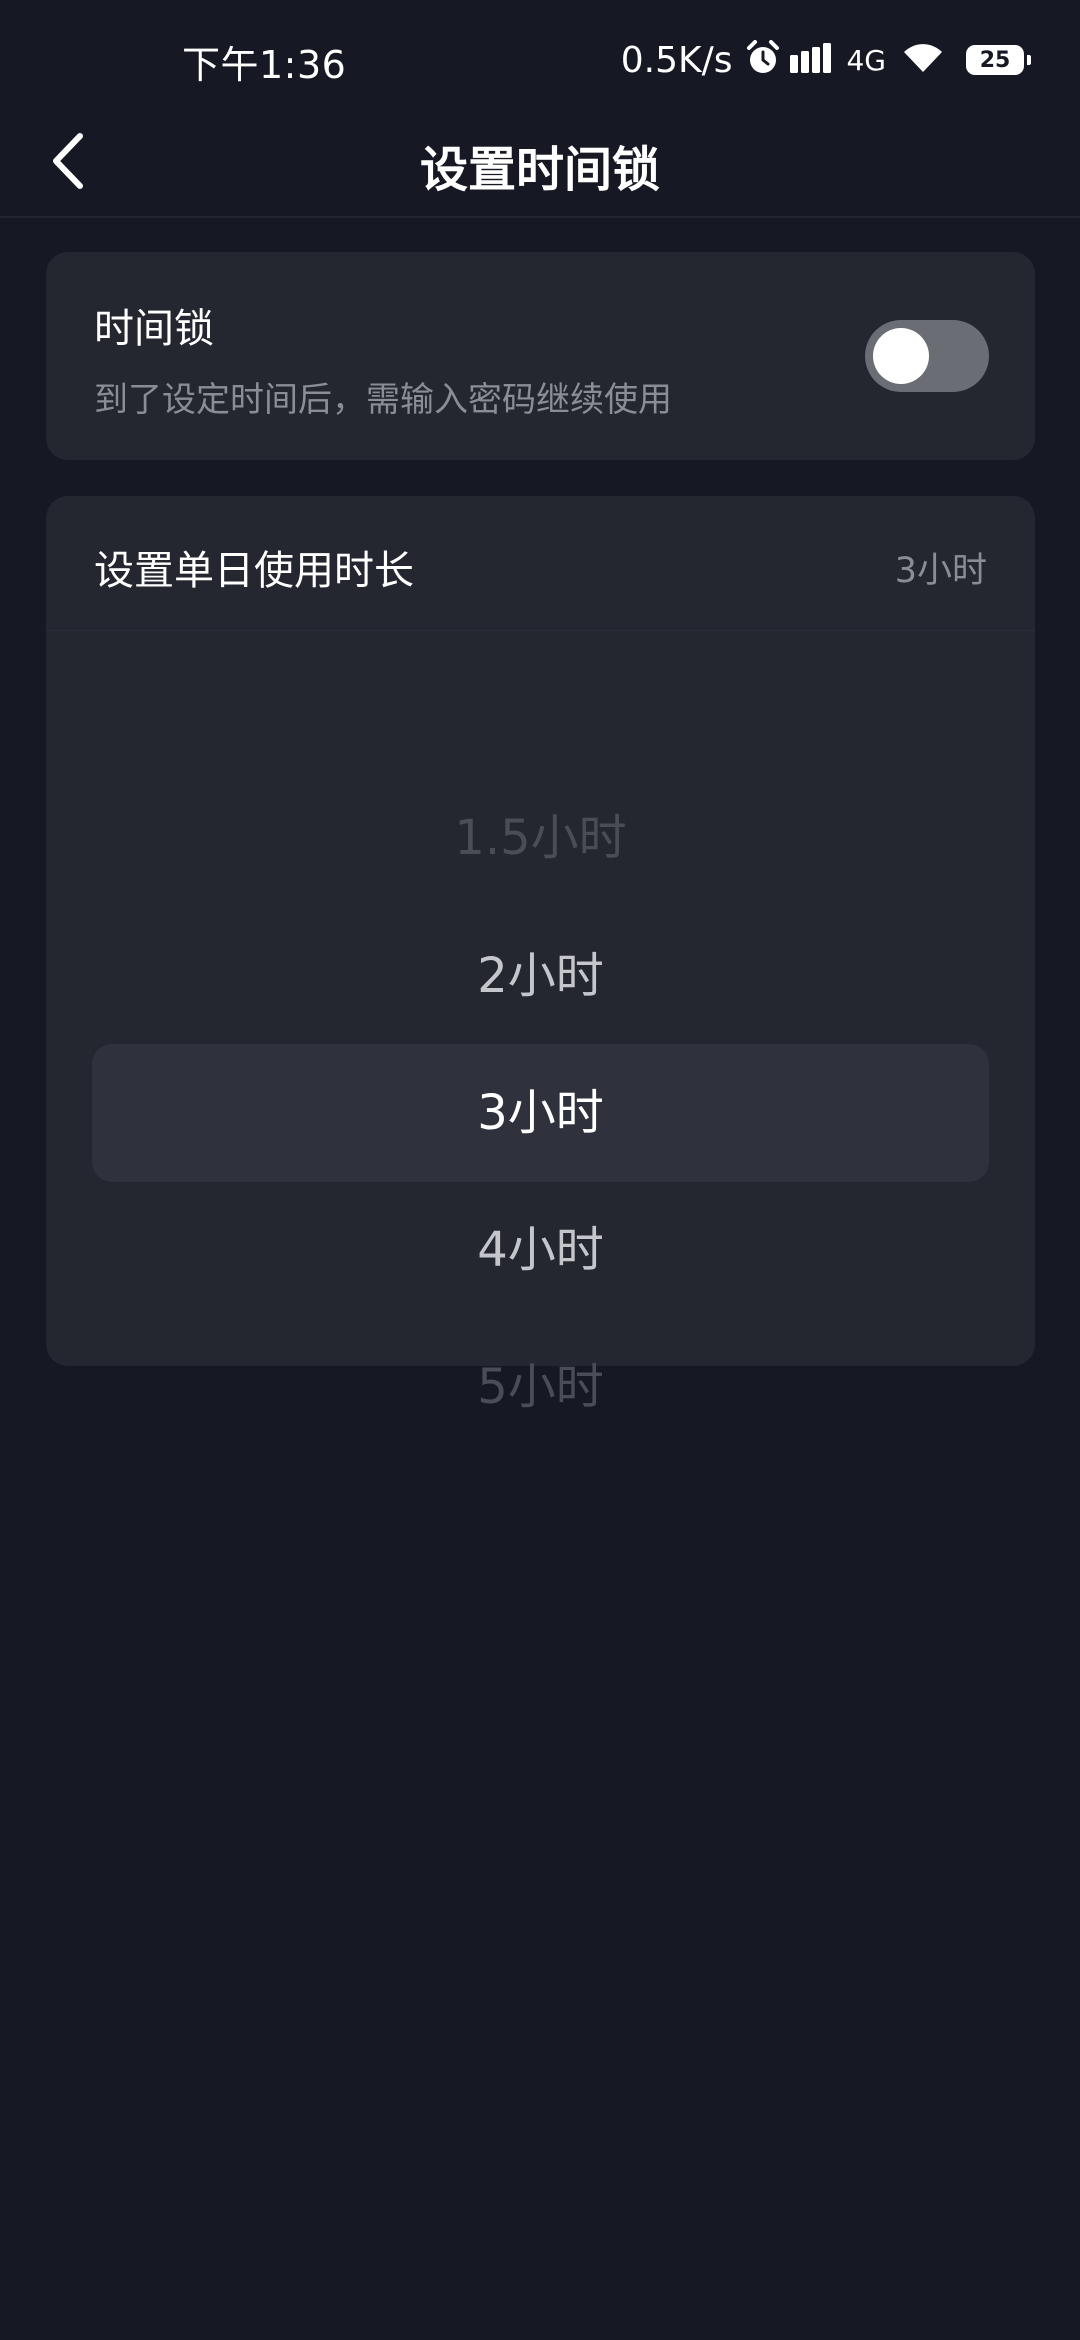  Describe the element at coordinates (540, 59) in the screenshot. I see `status-bar: 下午1:36 0.5K/s 4G 25` at that location.